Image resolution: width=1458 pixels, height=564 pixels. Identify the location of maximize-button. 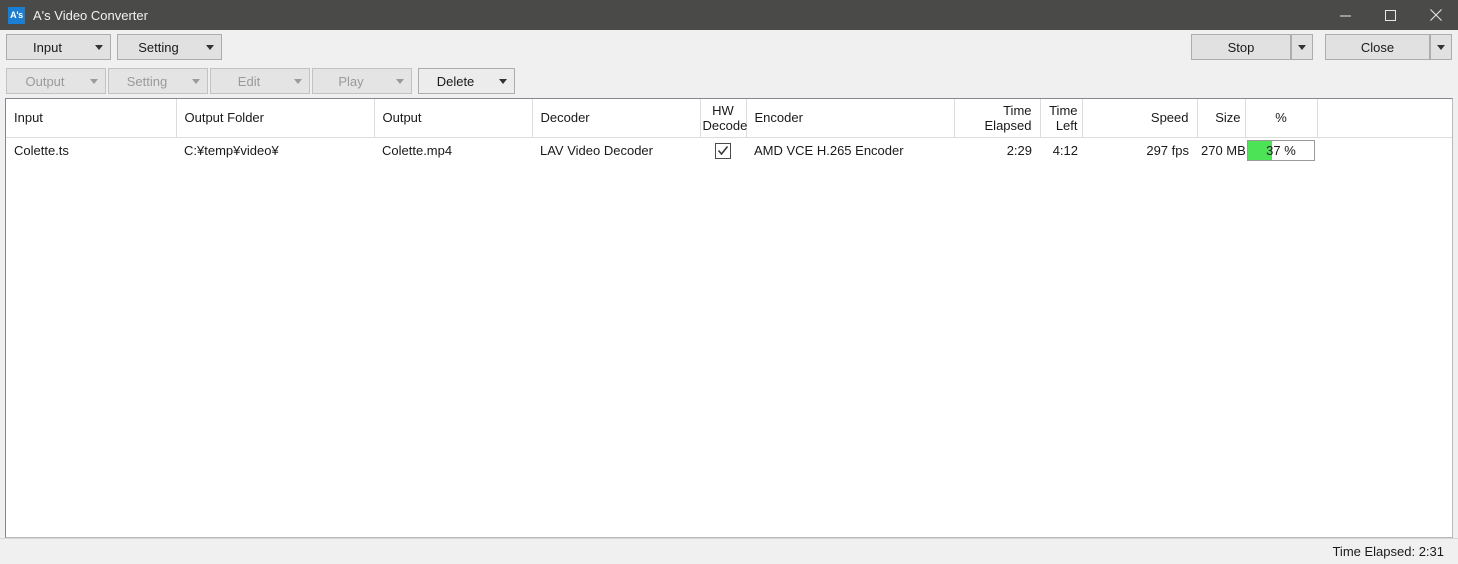
(1390, 15).